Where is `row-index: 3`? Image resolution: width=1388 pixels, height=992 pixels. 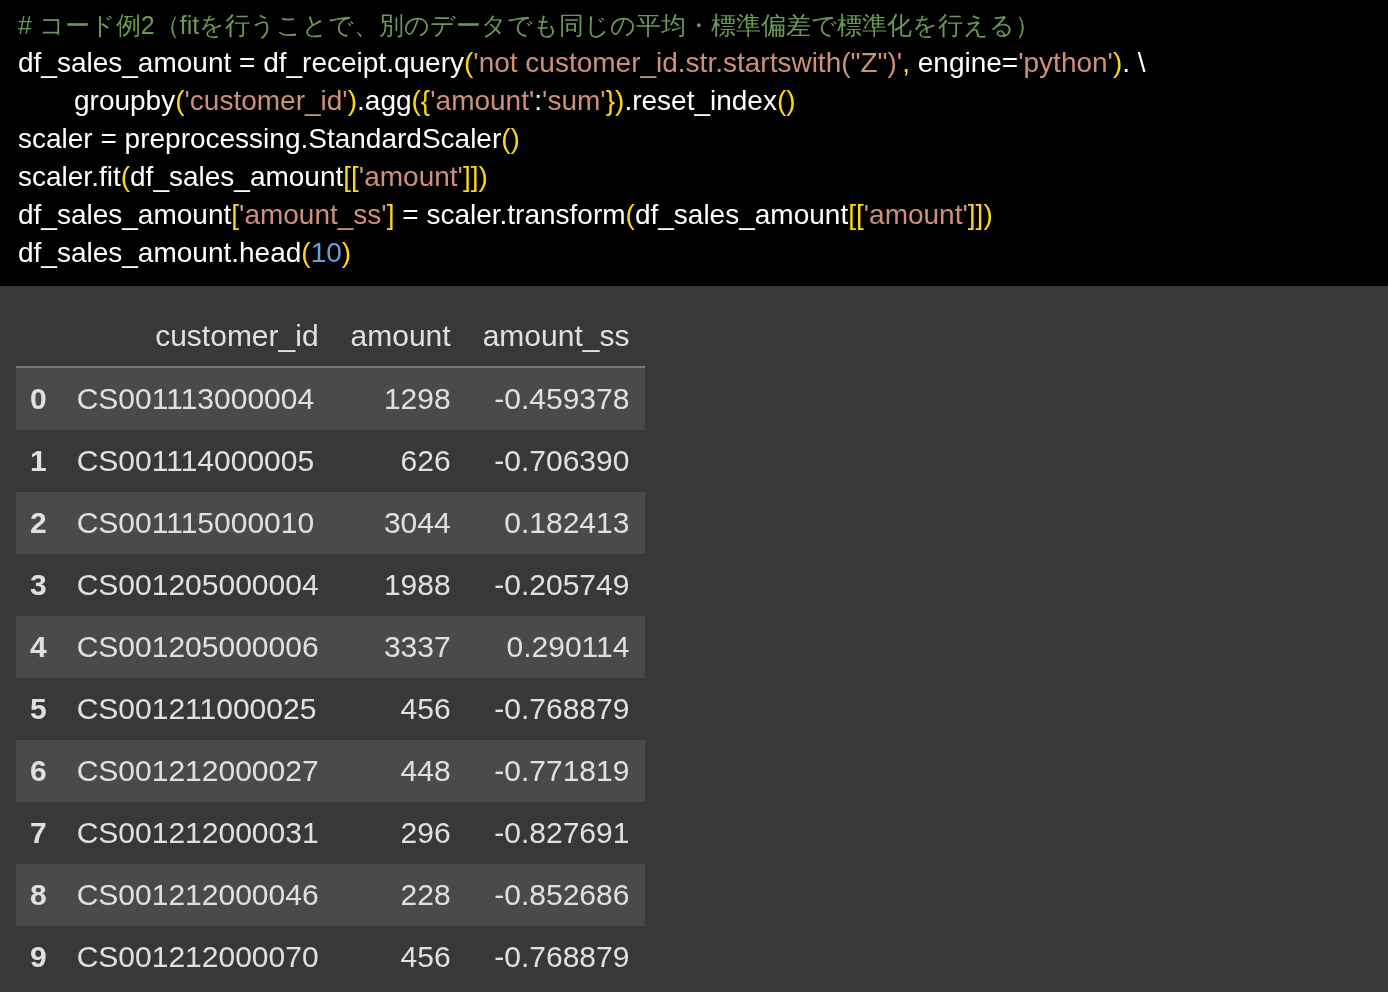 row-index: 3 is located at coordinates (38, 585).